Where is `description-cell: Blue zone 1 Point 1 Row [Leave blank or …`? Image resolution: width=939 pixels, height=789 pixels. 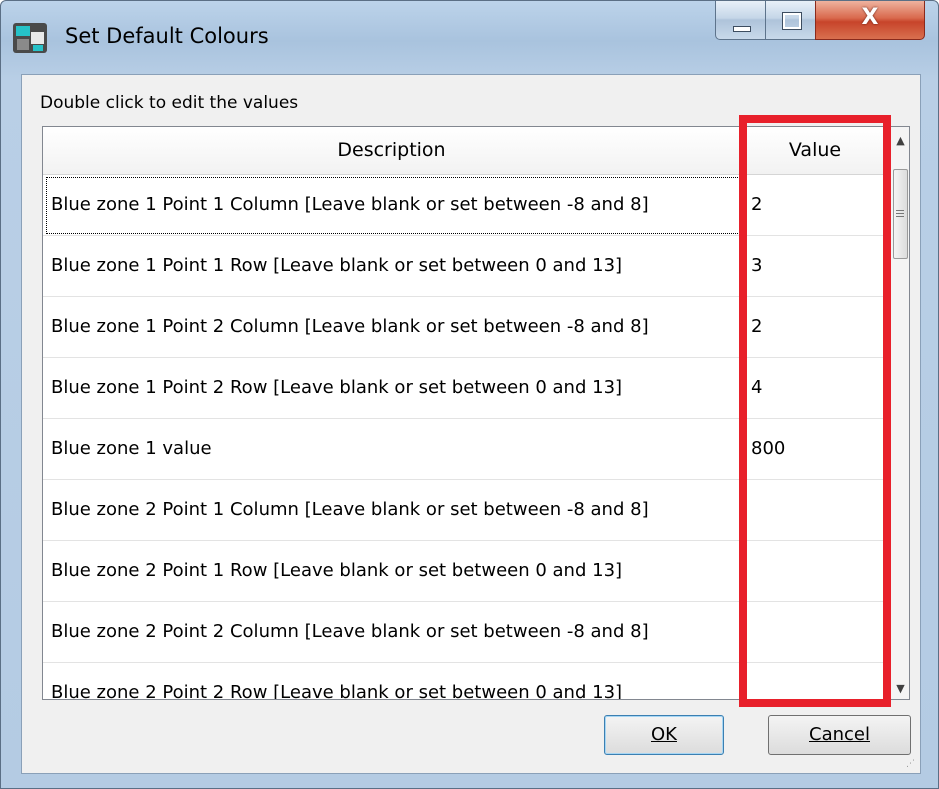
description-cell: Blue zone 1 Point 1 Row [Leave blank or … is located at coordinates (337, 265).